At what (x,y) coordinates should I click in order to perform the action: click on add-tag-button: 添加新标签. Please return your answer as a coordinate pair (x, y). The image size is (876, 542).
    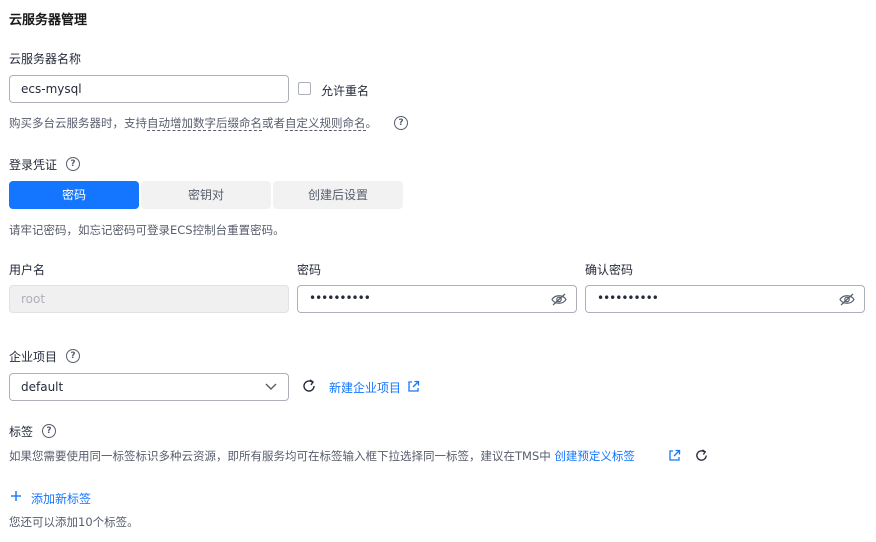
    Looking at the image, I should click on (61, 498).